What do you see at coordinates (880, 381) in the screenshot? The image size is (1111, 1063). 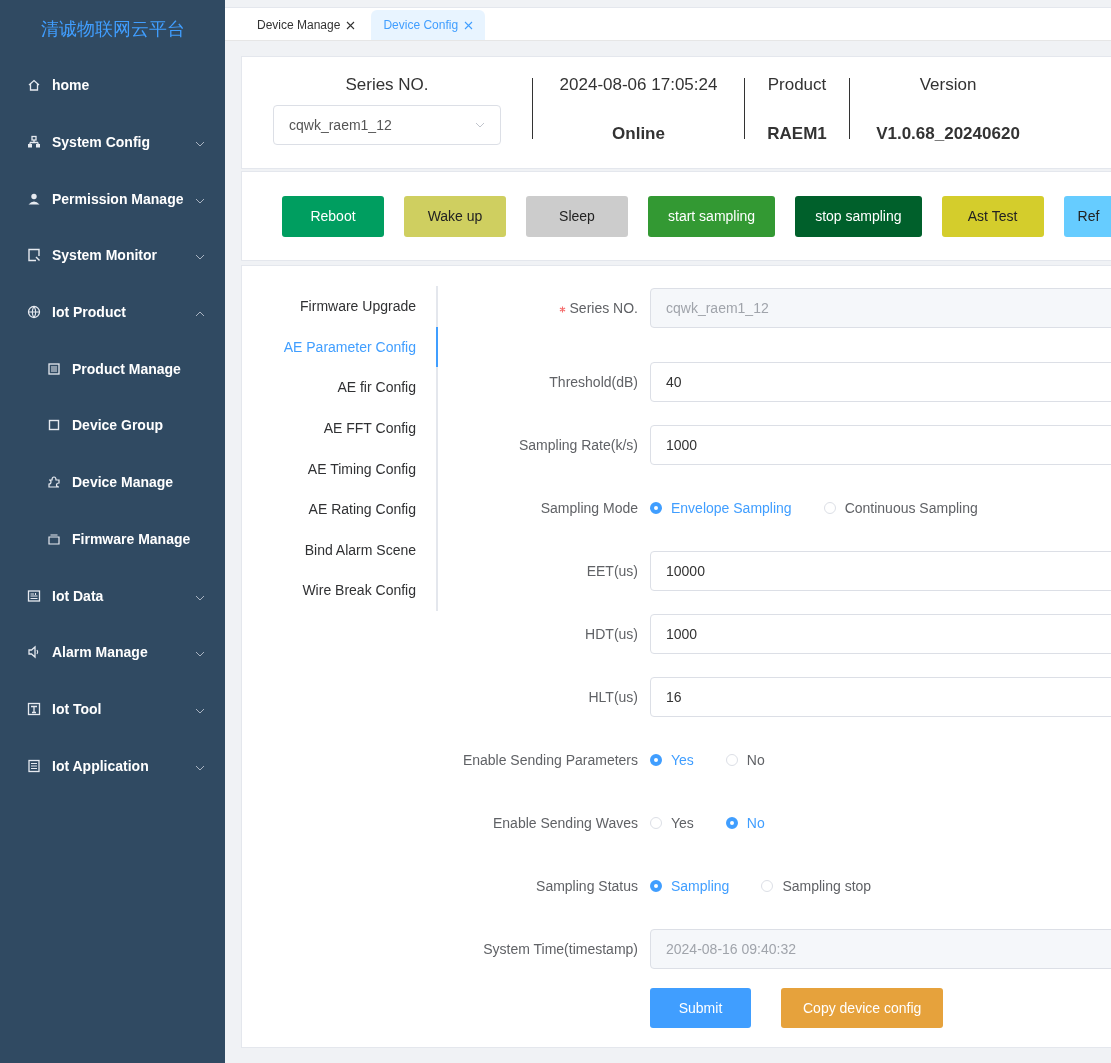 I see `input-field: 40` at bounding box center [880, 381].